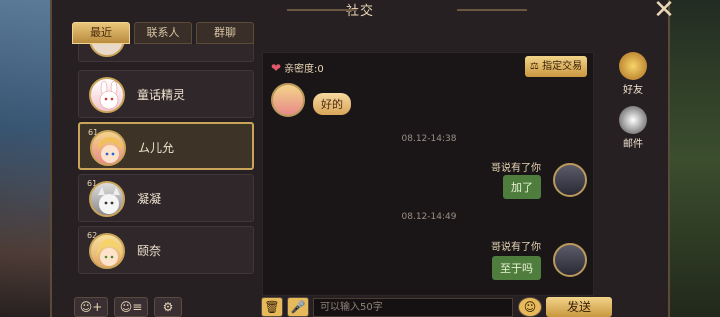 Image resolution: width=720 pixels, height=317 pixels. I want to click on add-friend-button: ☺+, so click(91, 307).